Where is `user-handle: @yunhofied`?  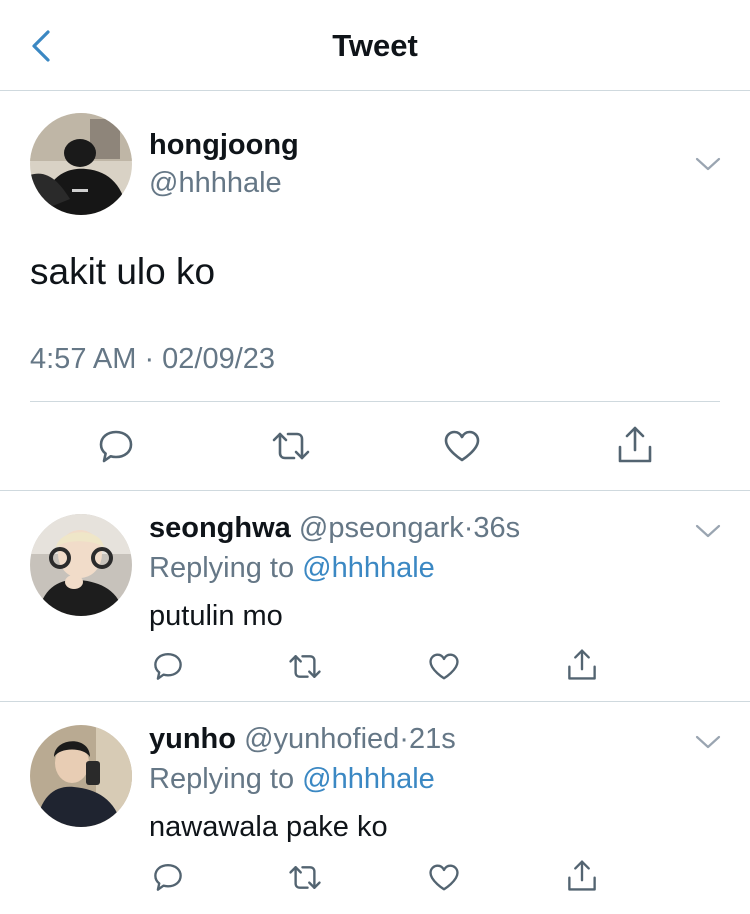 user-handle: @yunhofied is located at coordinates (321, 739).